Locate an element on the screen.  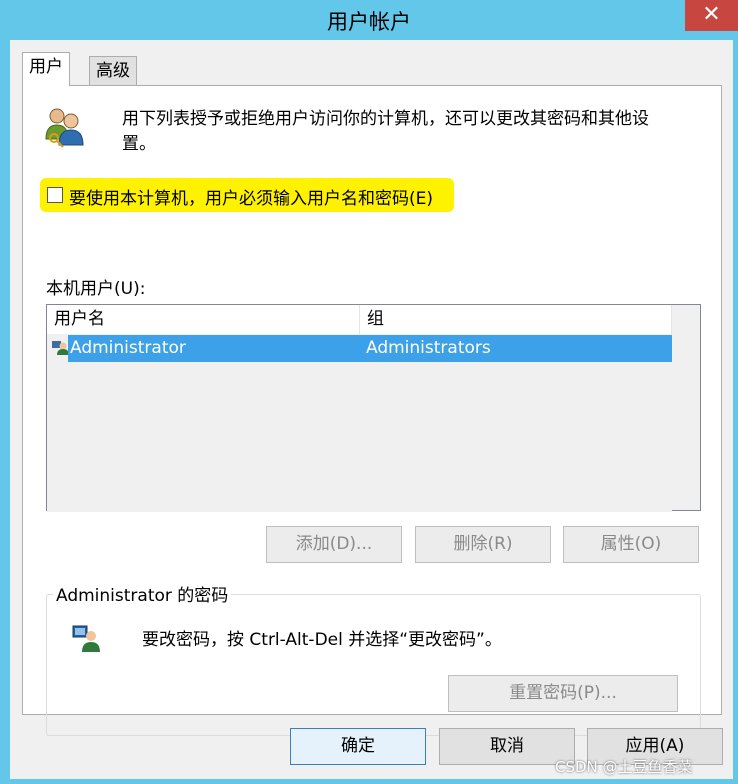
remove-user-button: 删除(R) is located at coordinates (483, 544).